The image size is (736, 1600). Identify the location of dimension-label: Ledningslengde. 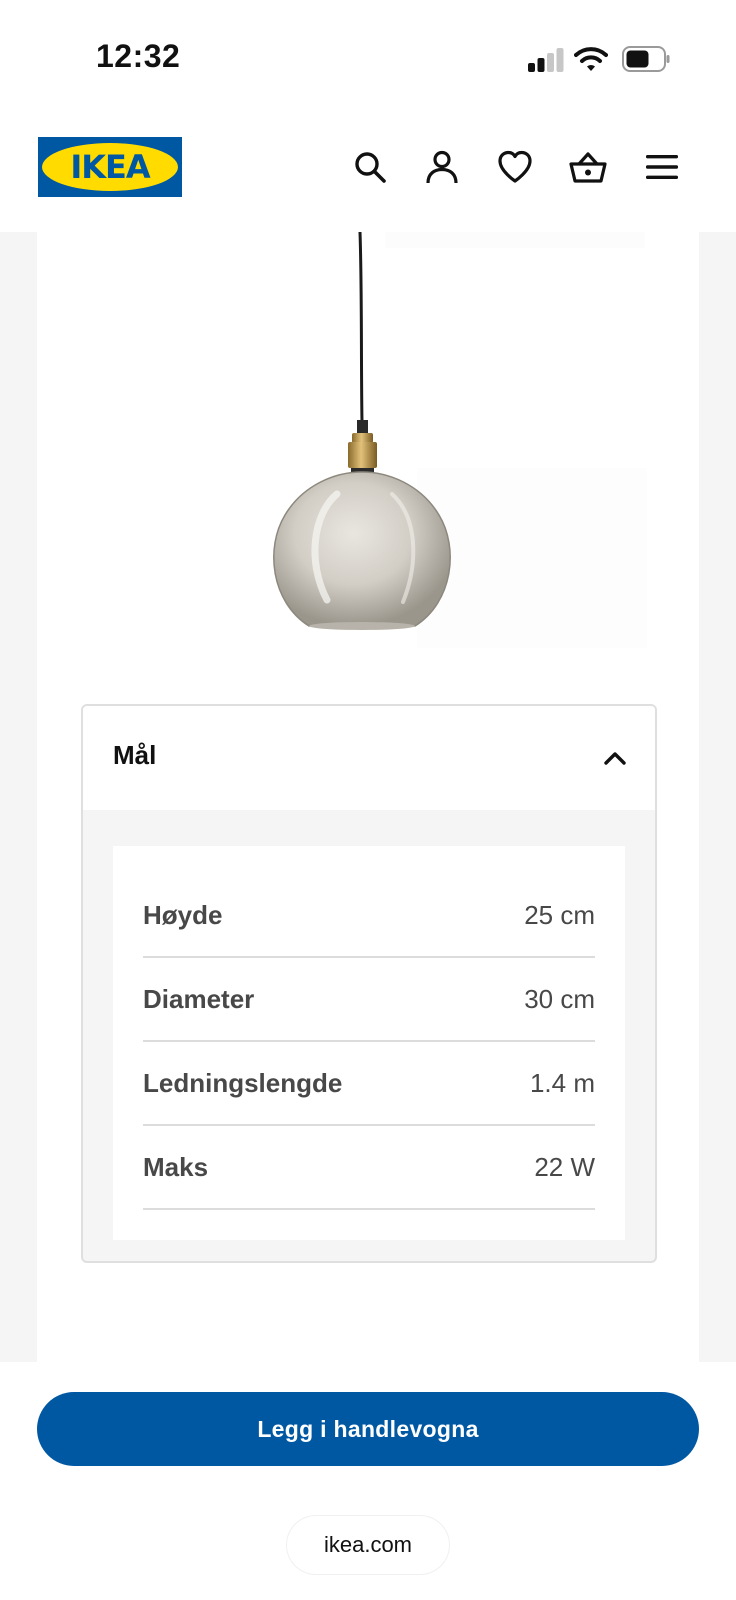
(243, 1083).